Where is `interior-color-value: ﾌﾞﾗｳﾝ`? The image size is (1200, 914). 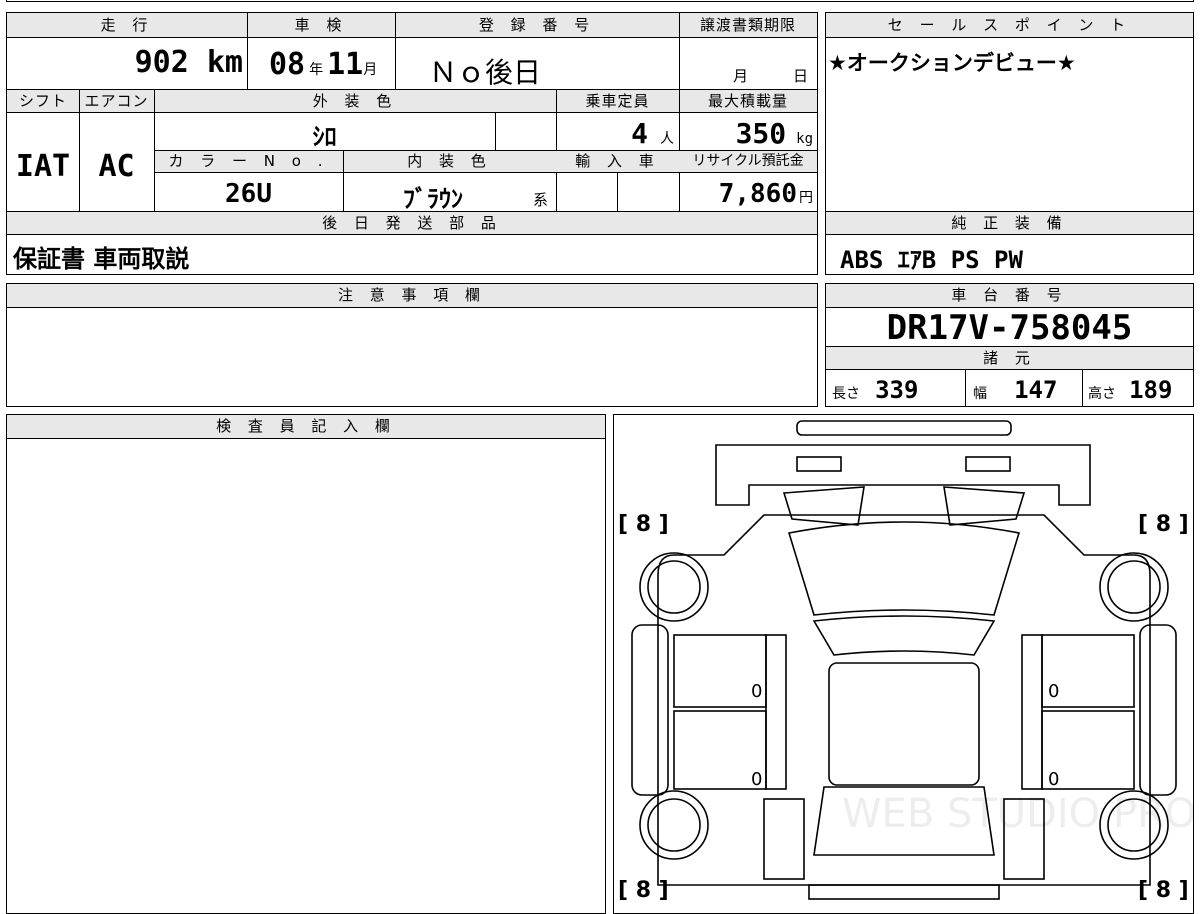 interior-color-value: ﾌﾞﾗｳﾝ is located at coordinates (433, 199).